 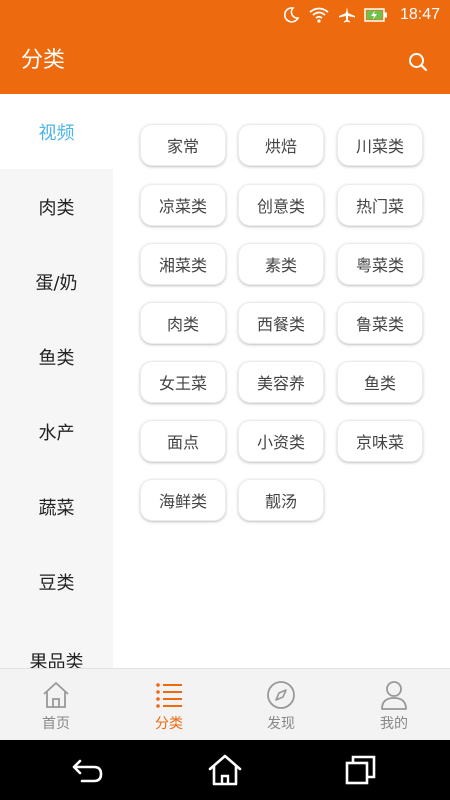 What do you see at coordinates (380, 145) in the screenshot?
I see `category-chip: 川菜类` at bounding box center [380, 145].